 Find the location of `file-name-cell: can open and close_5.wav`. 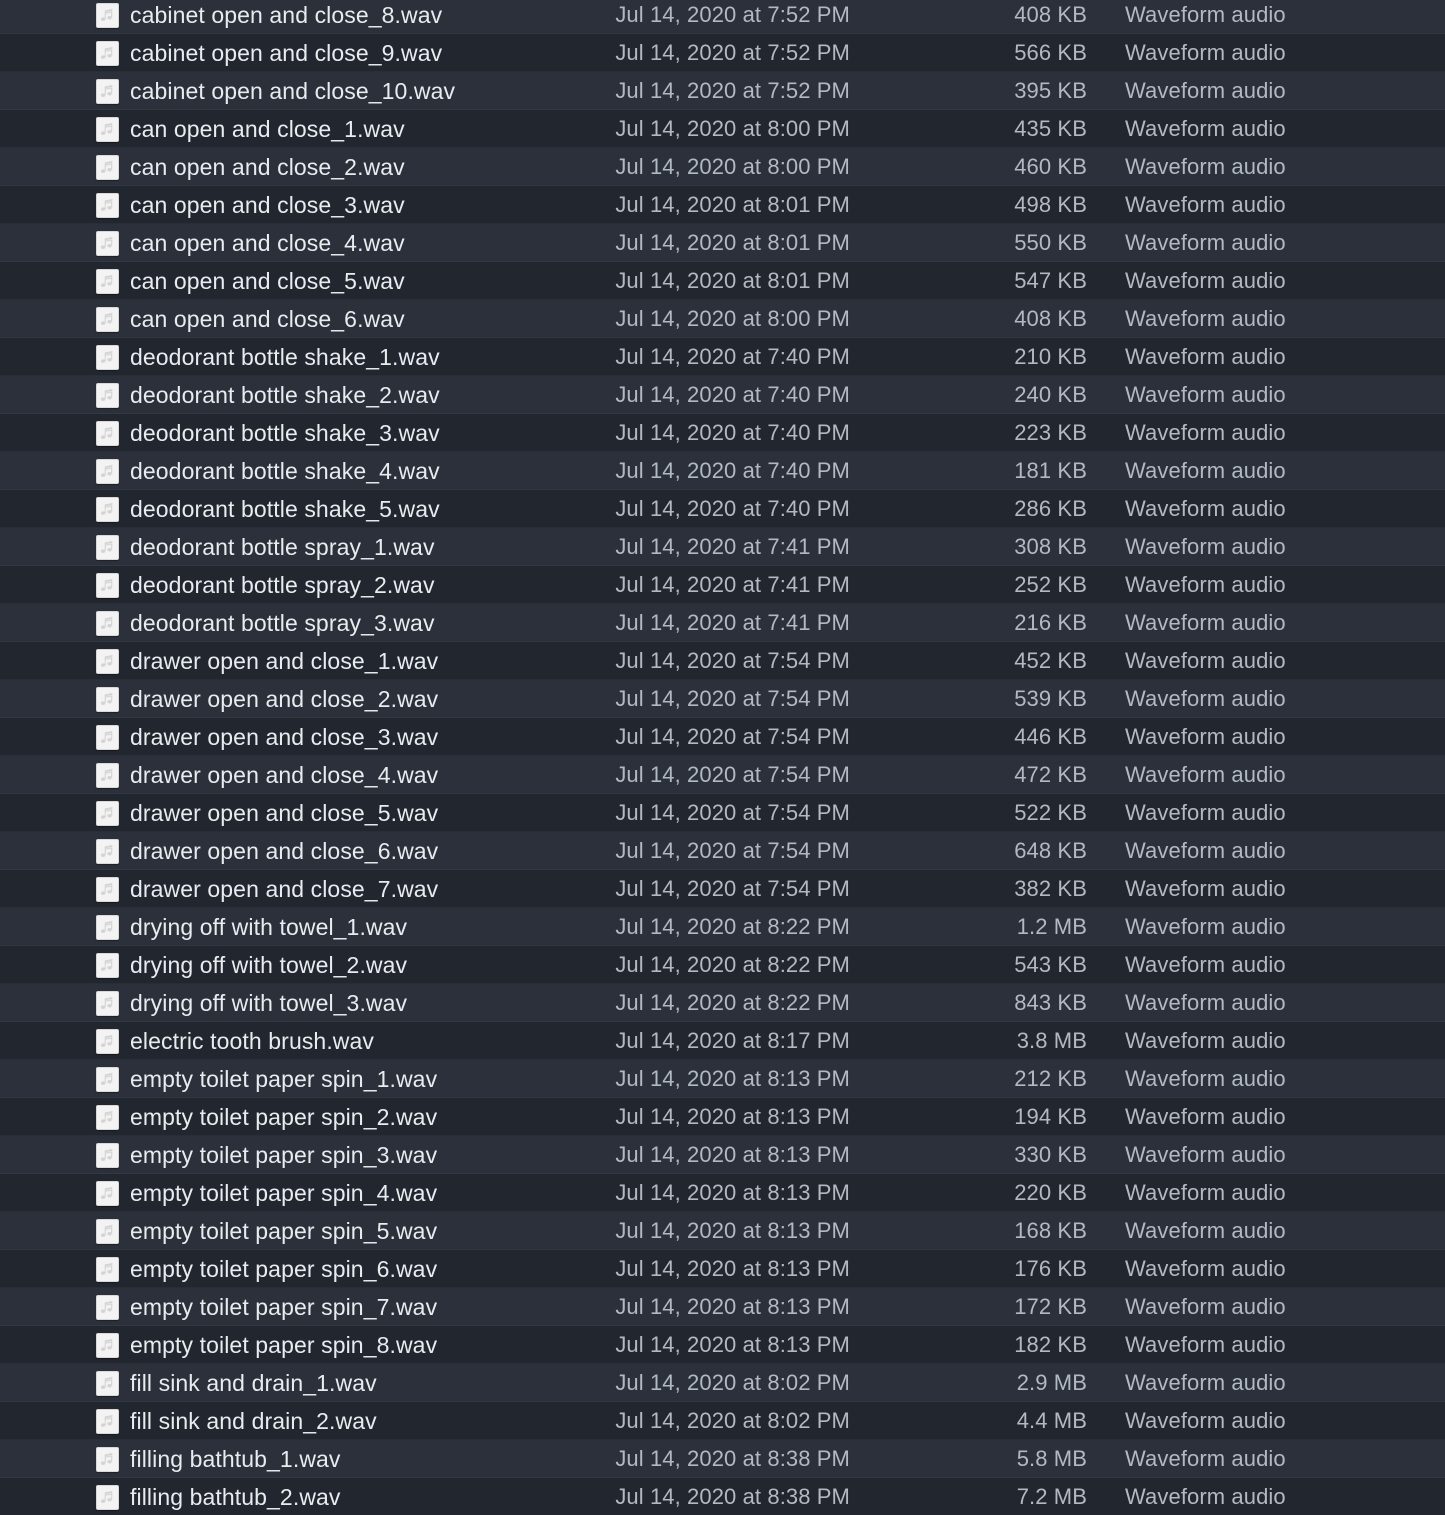

file-name-cell: can open and close_5.wav is located at coordinates (292, 281).